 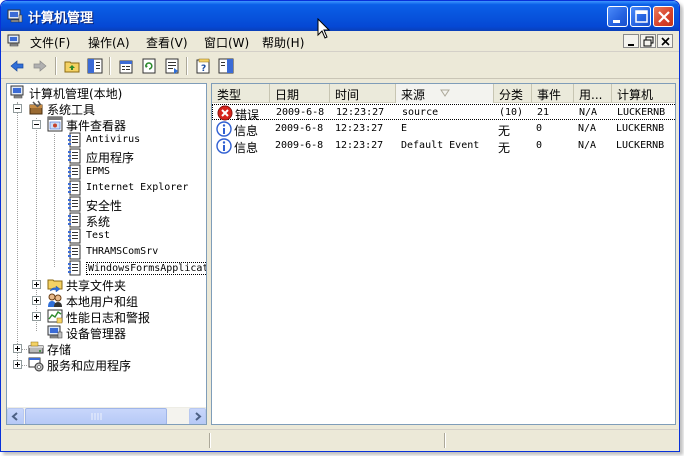 I want to click on document-window-icon, so click(x=15, y=41).